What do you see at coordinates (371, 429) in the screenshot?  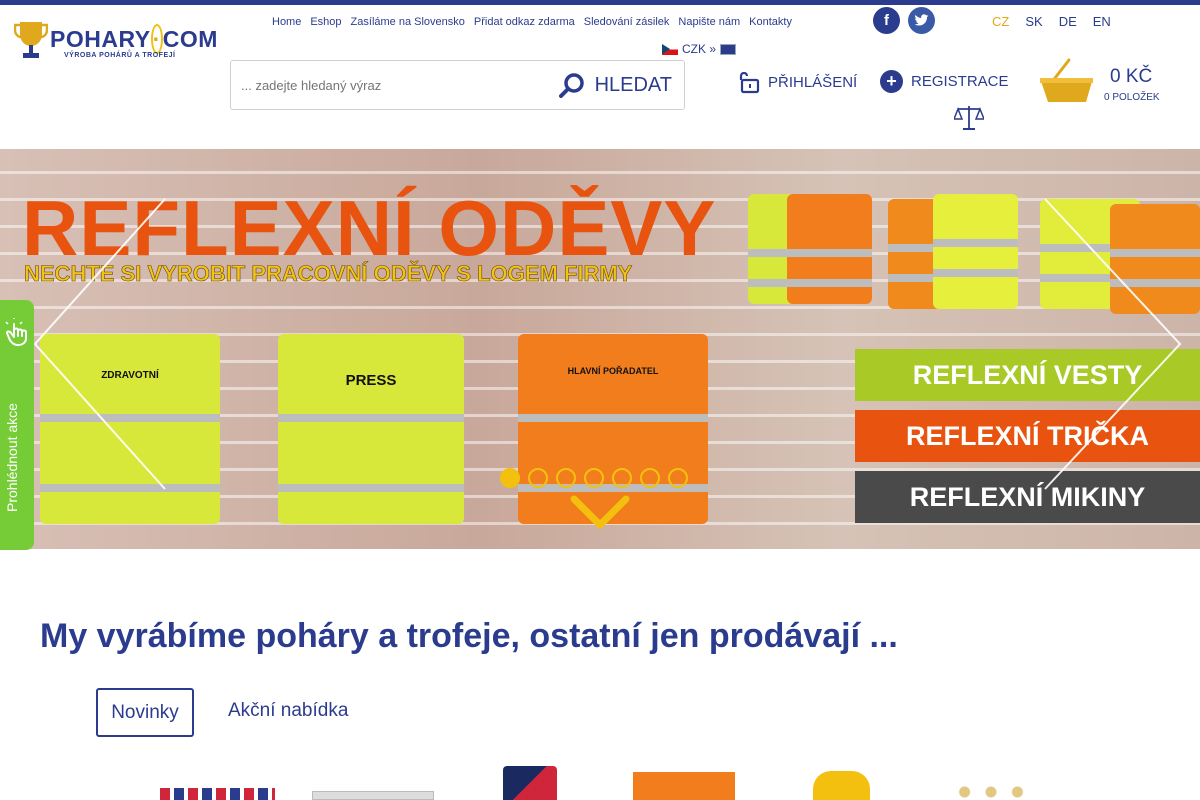 I see `vest-image-press: PRESS` at bounding box center [371, 429].